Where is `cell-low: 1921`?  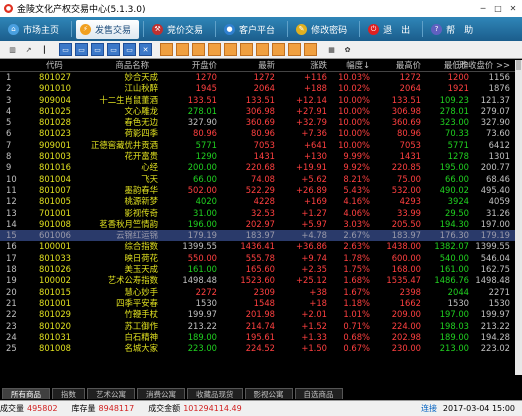 cell-low: 1921 is located at coordinates (458, 88).